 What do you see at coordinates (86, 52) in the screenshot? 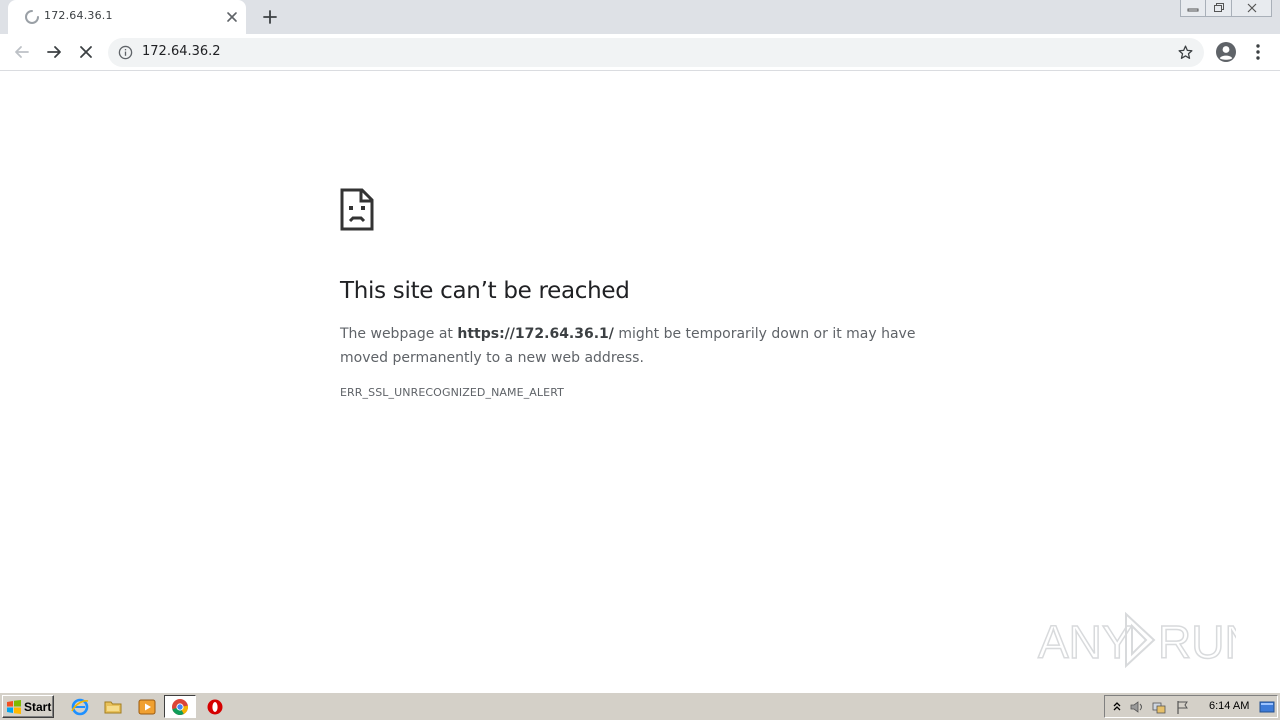
I see `stop-icon` at bounding box center [86, 52].